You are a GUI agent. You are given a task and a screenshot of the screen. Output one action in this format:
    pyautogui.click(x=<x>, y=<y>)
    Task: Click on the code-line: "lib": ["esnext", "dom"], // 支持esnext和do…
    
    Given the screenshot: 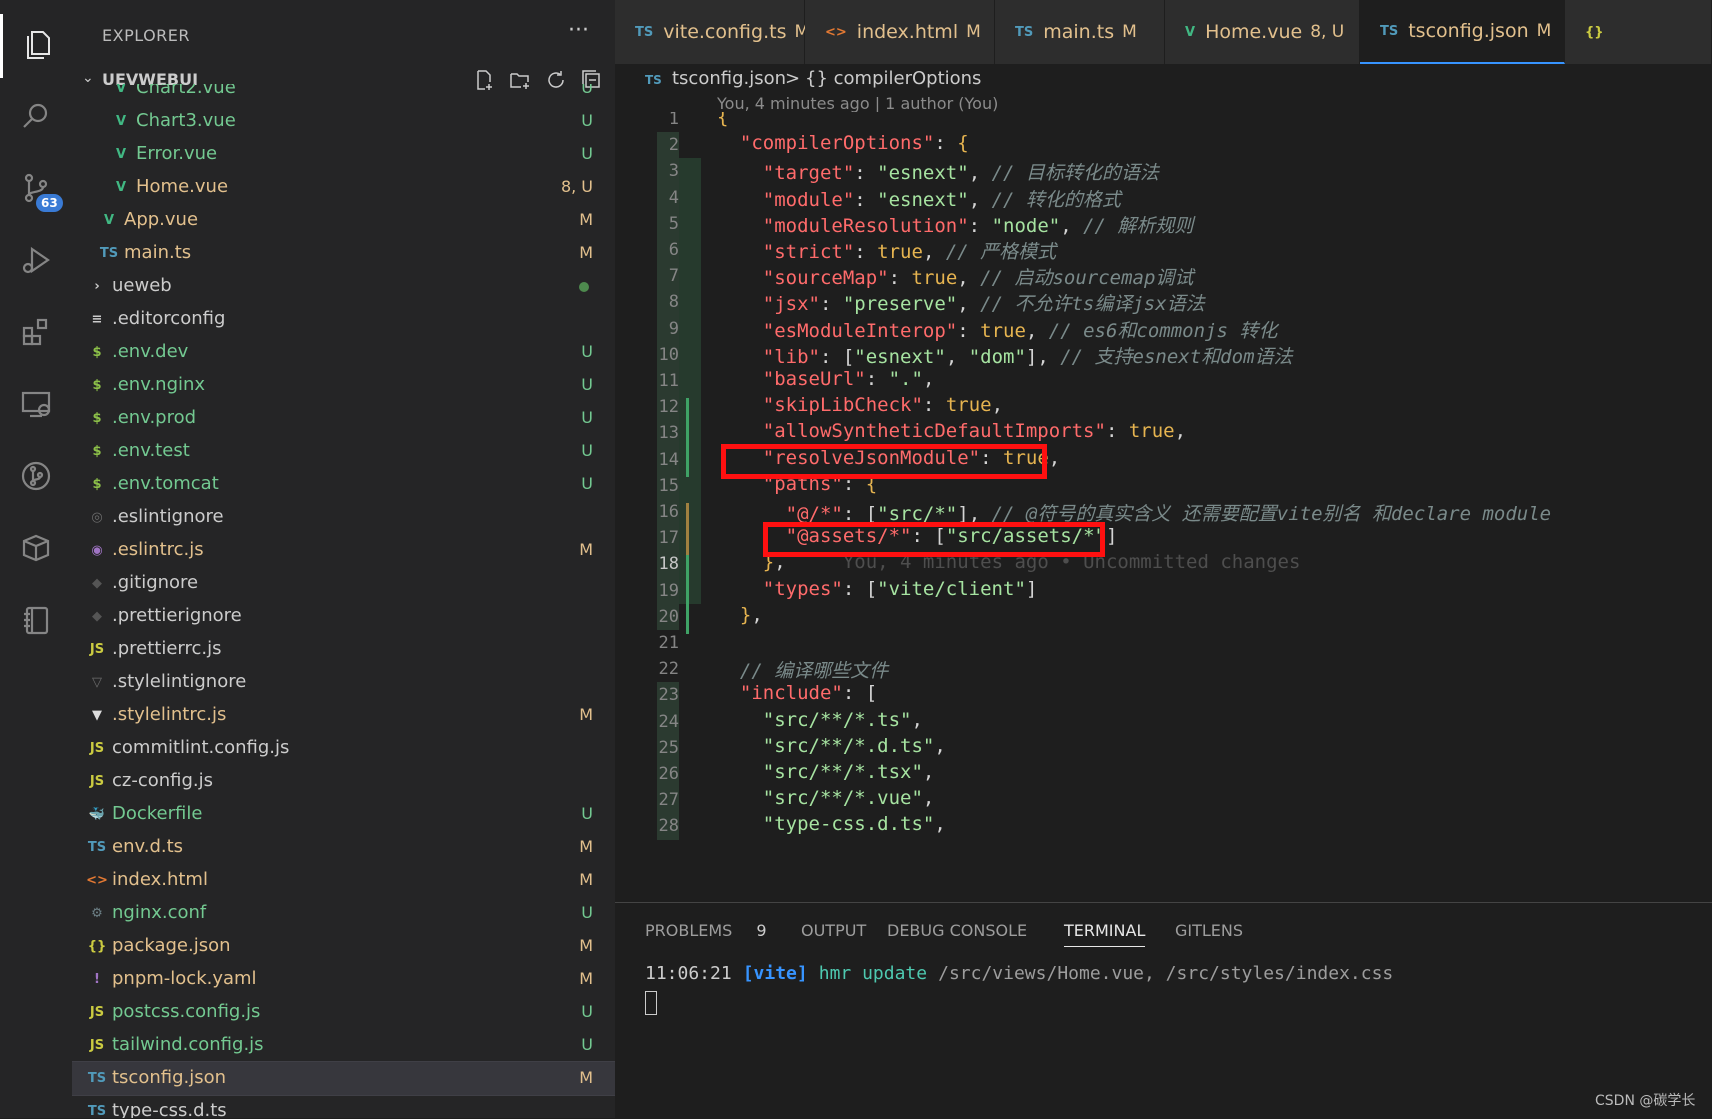 What is the action you would take?
    pyautogui.click(x=1005, y=355)
    